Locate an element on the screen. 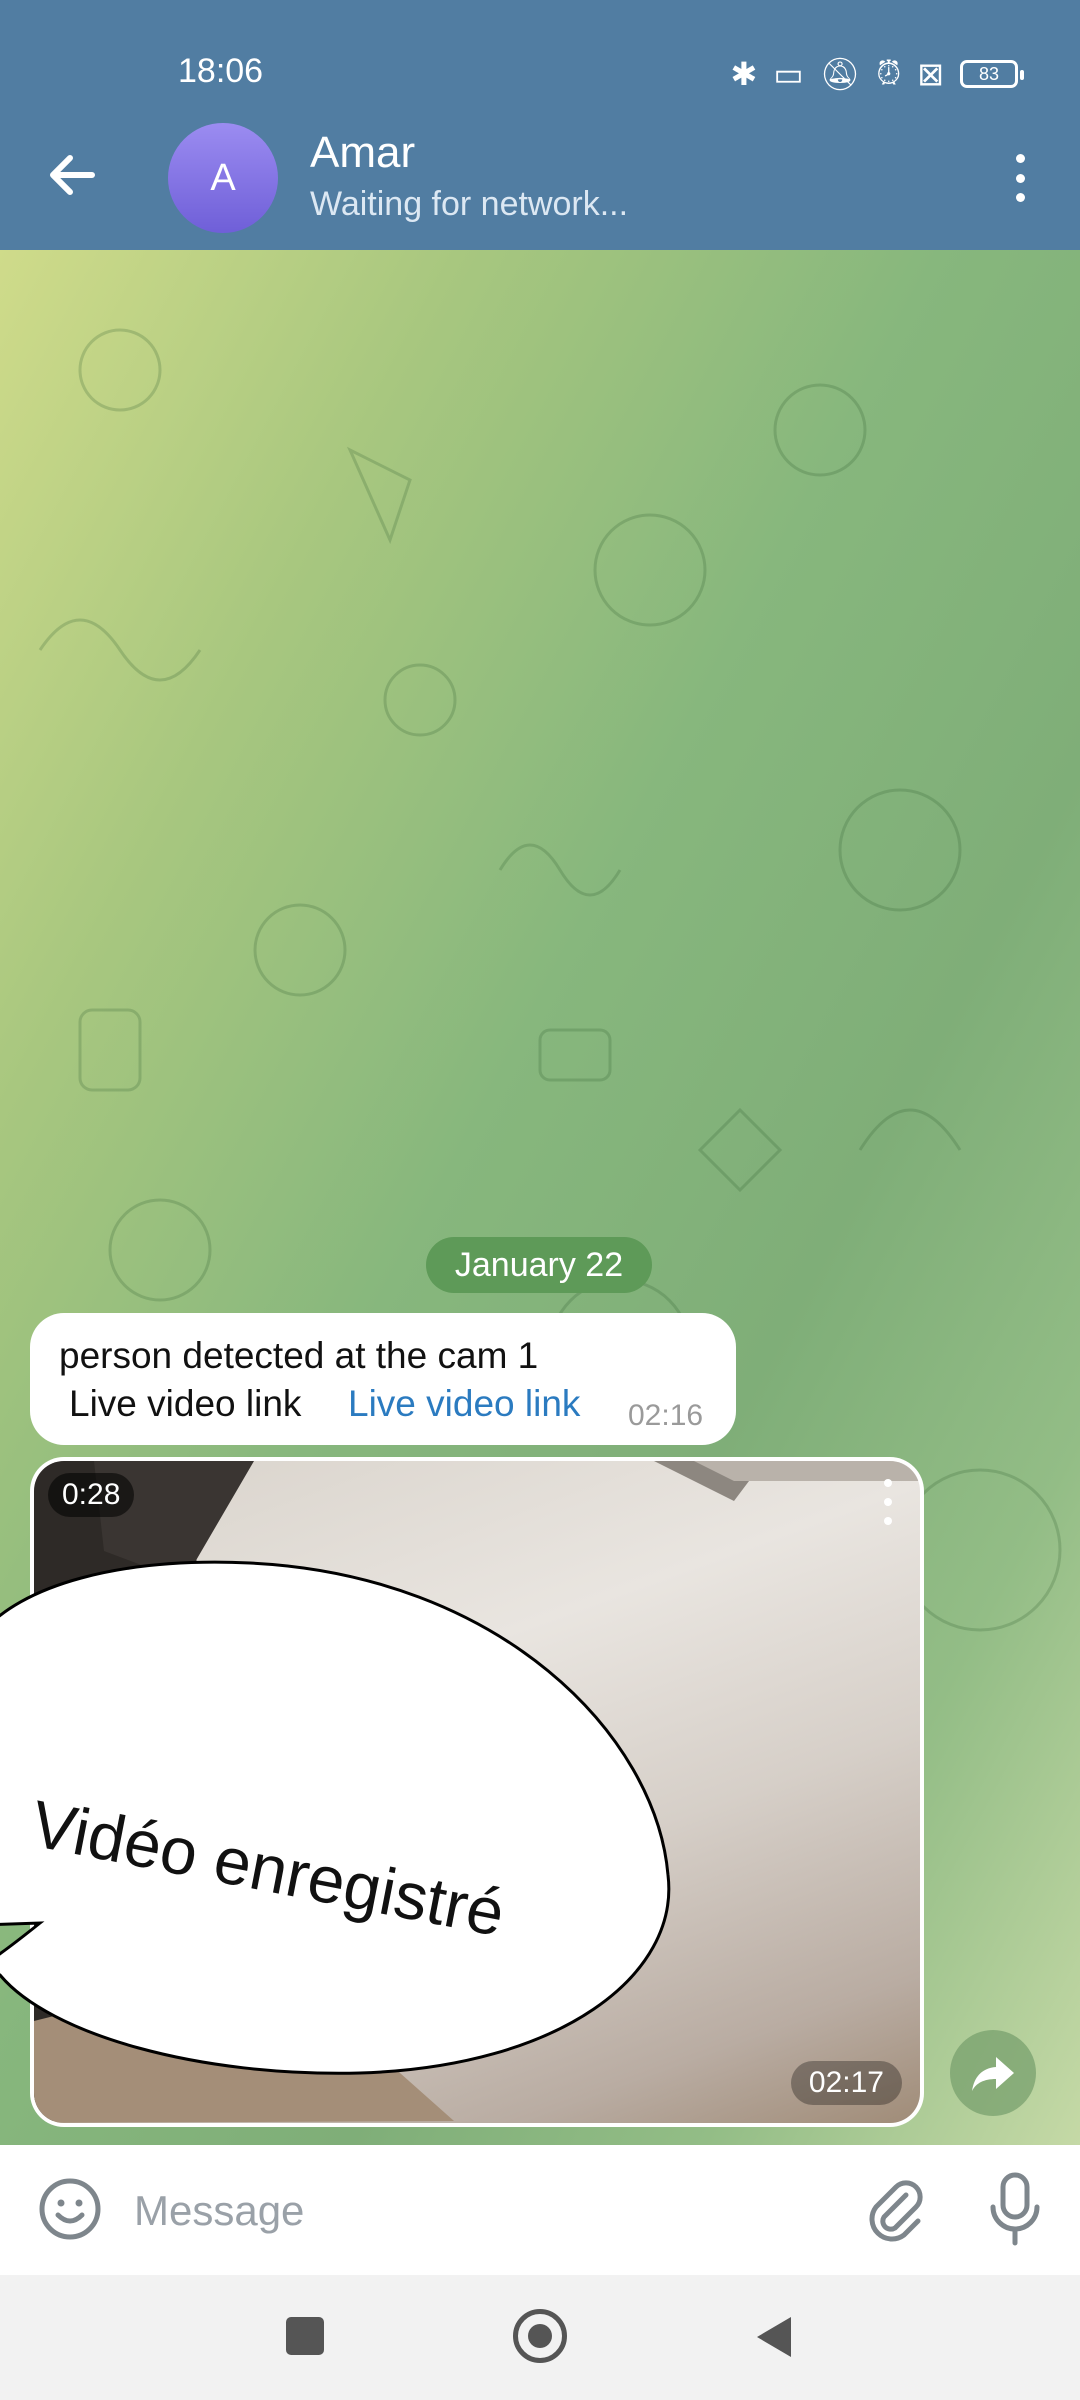 The height and width of the screenshot is (2400, 1080). message-input is located at coordinates (484, 2211).